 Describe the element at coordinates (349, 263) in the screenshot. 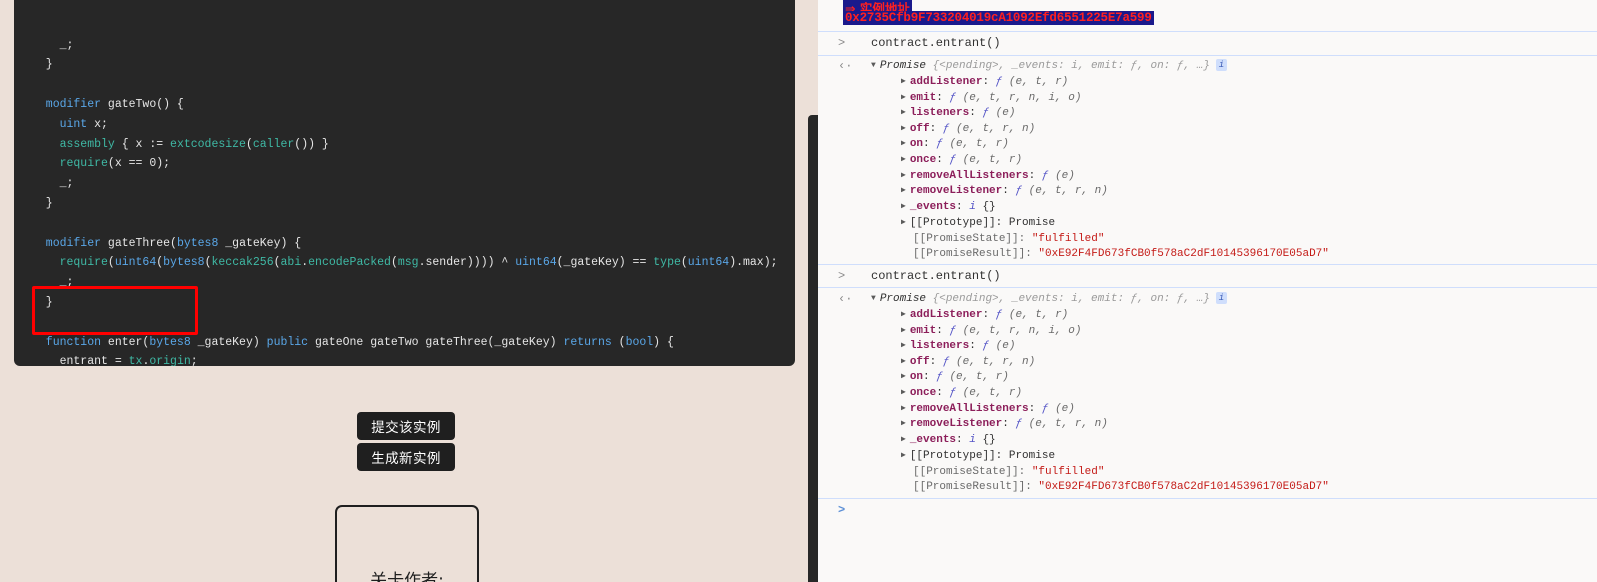

I see `code-token: encodePacked` at that location.